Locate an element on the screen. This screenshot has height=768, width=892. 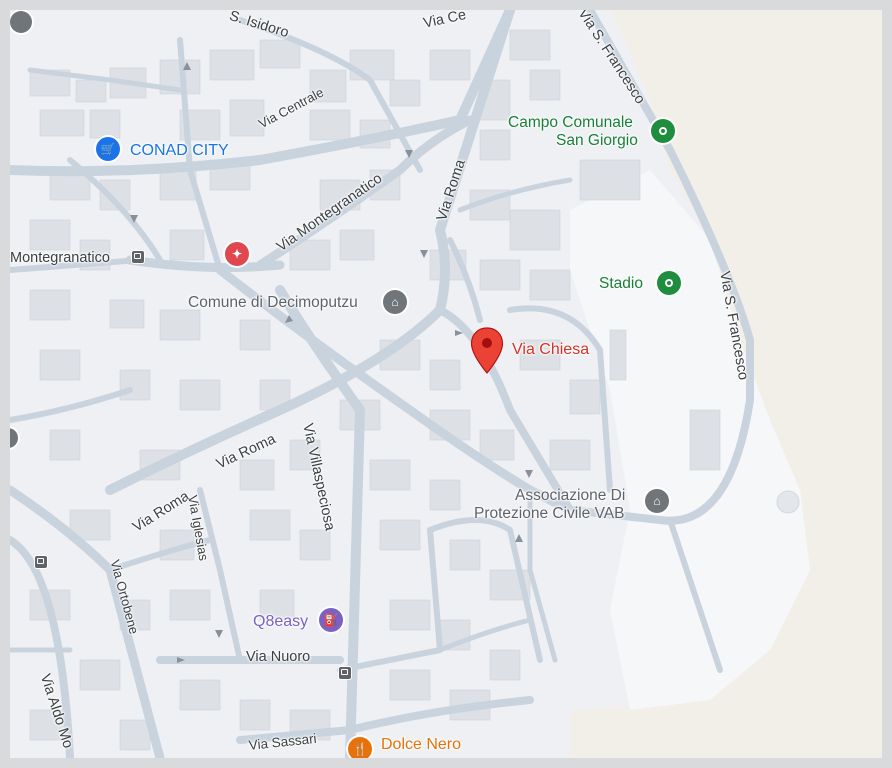
shop-icon: ✦ is located at coordinates (237, 254).